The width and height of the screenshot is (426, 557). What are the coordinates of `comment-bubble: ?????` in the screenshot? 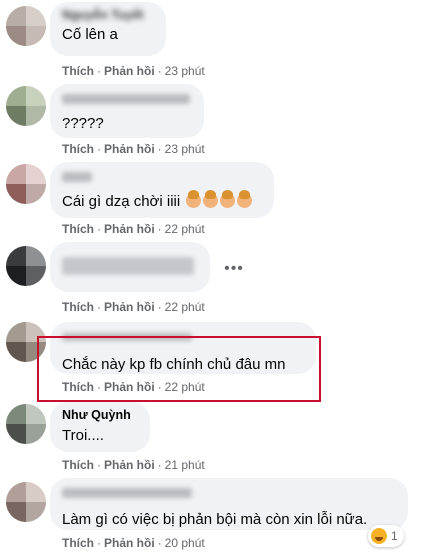 It's located at (127, 111).